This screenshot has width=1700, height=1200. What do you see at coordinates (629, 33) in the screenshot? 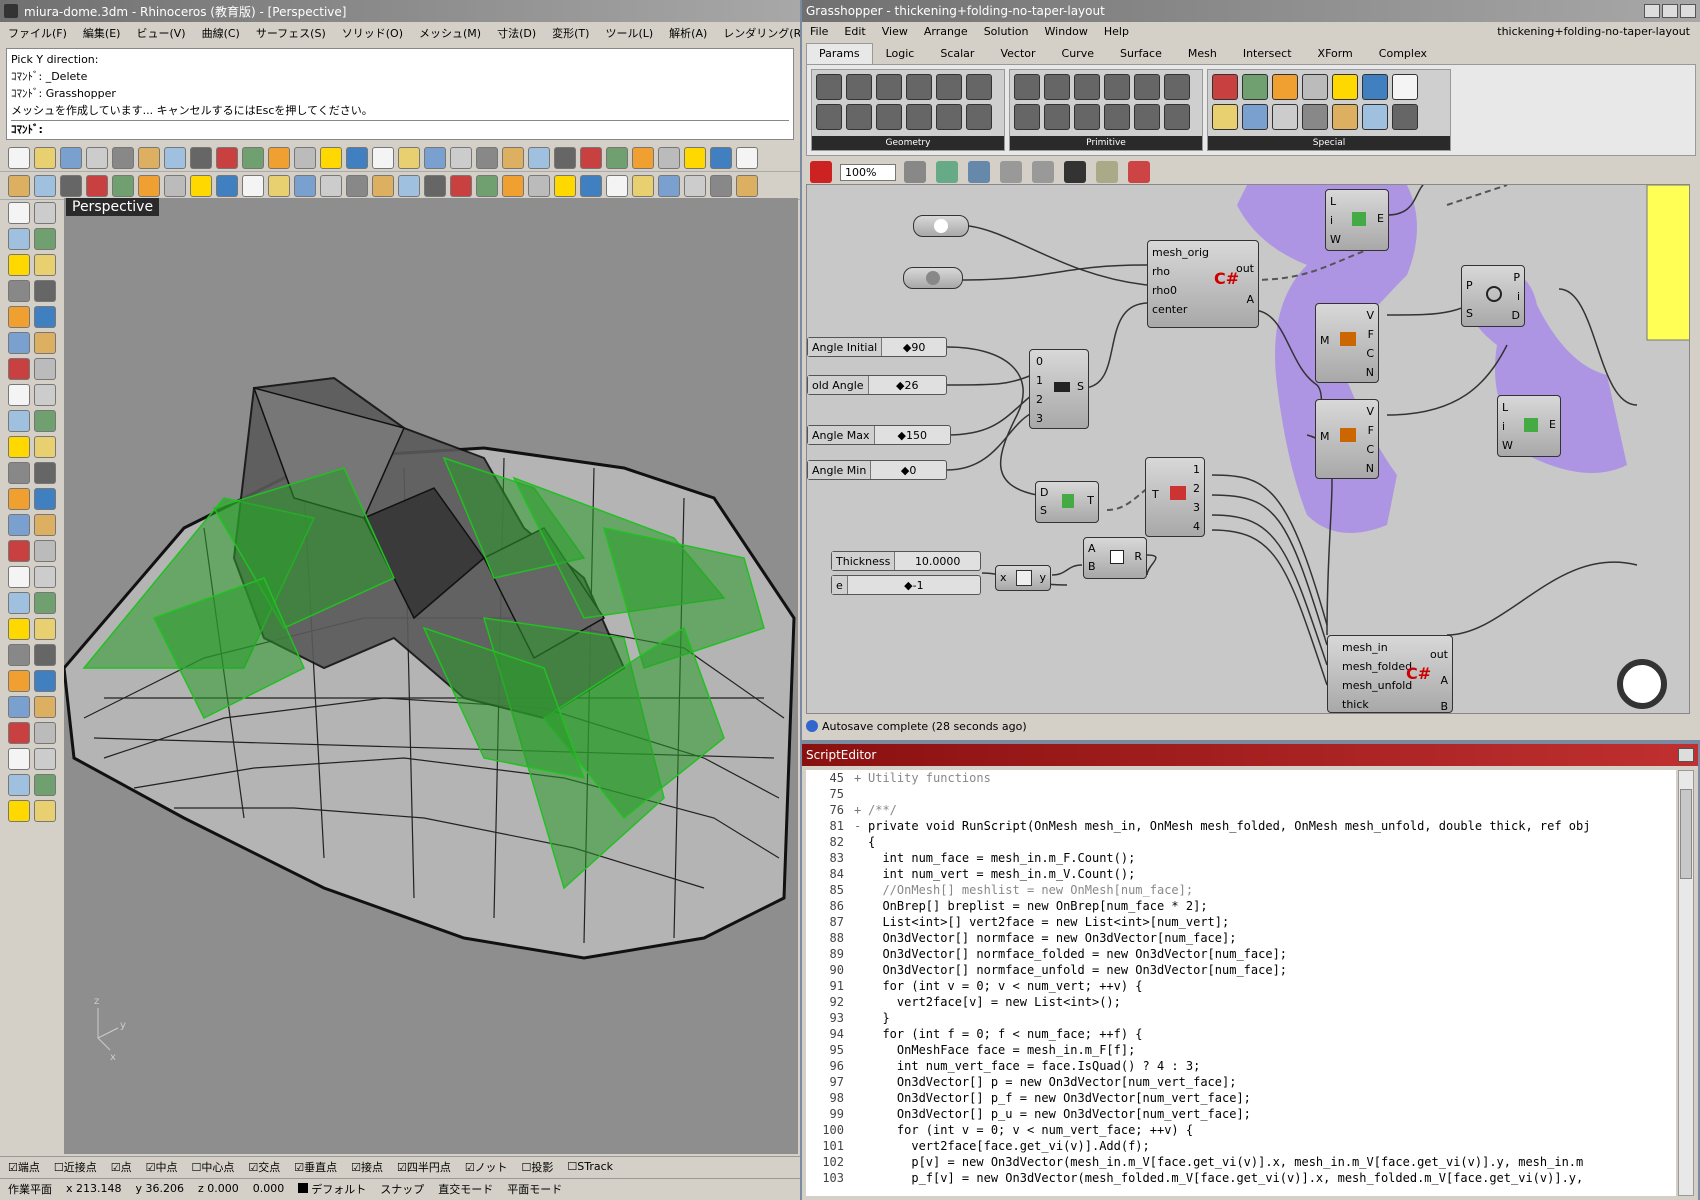
I see `menu-item: ツール(L)` at bounding box center [629, 33].